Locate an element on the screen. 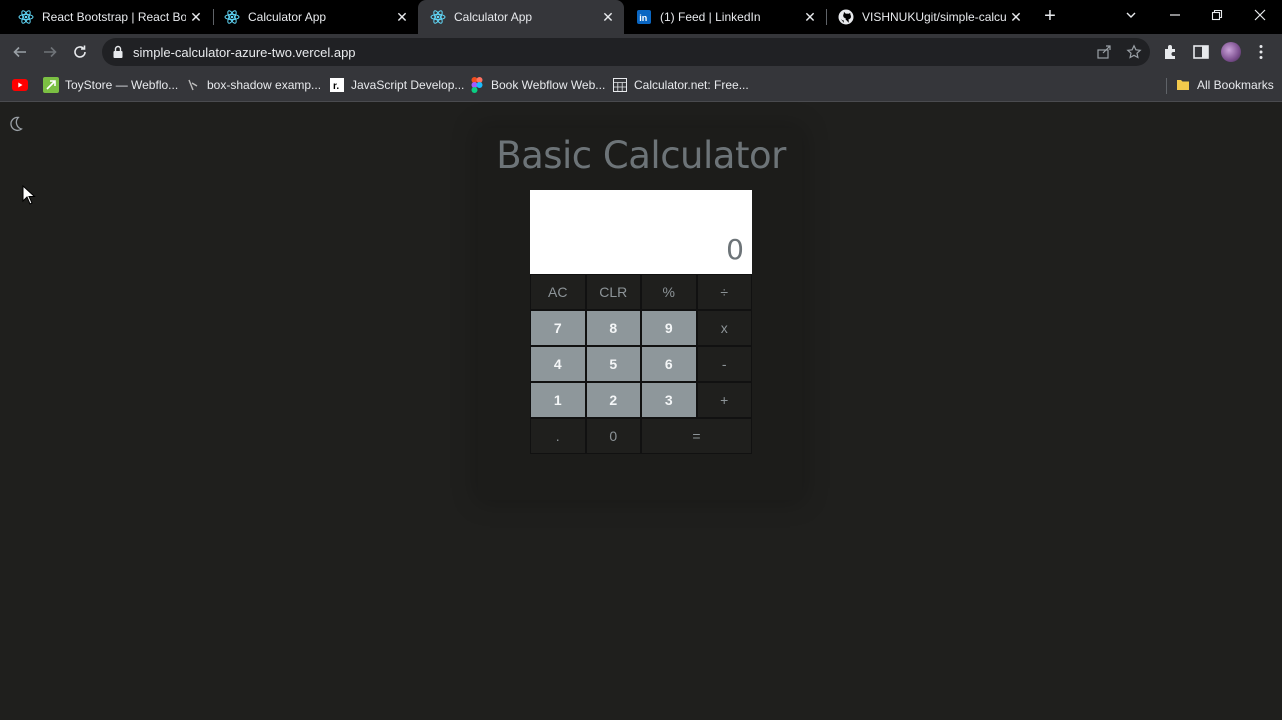 The height and width of the screenshot is (720, 1282). forward-button is located at coordinates (50, 52).